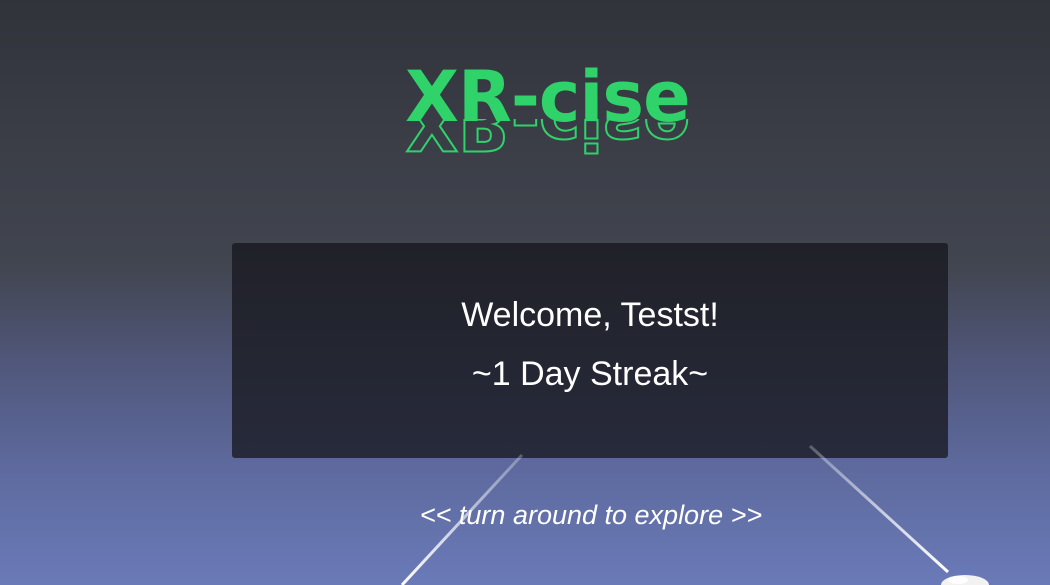 Image resolution: width=1050 pixels, height=585 pixels. Describe the element at coordinates (879, 509) in the screenshot. I see `right-laser-pointer` at that location.